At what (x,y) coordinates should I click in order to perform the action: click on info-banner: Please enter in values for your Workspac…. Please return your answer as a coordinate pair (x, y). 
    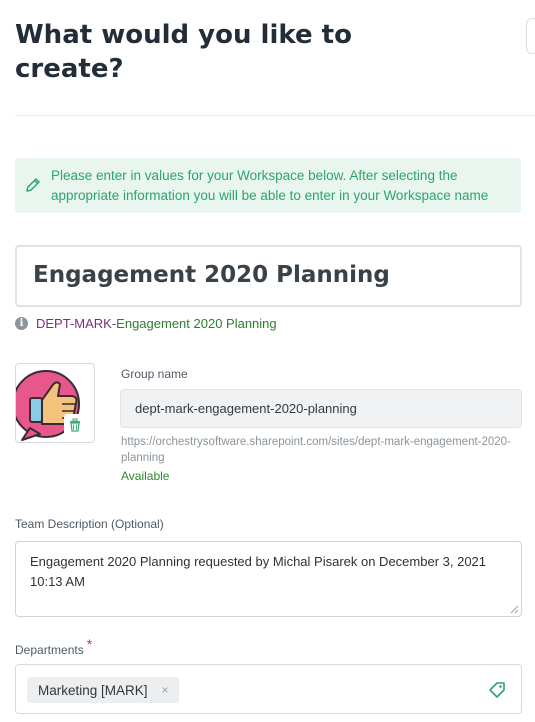
    Looking at the image, I should click on (268, 185).